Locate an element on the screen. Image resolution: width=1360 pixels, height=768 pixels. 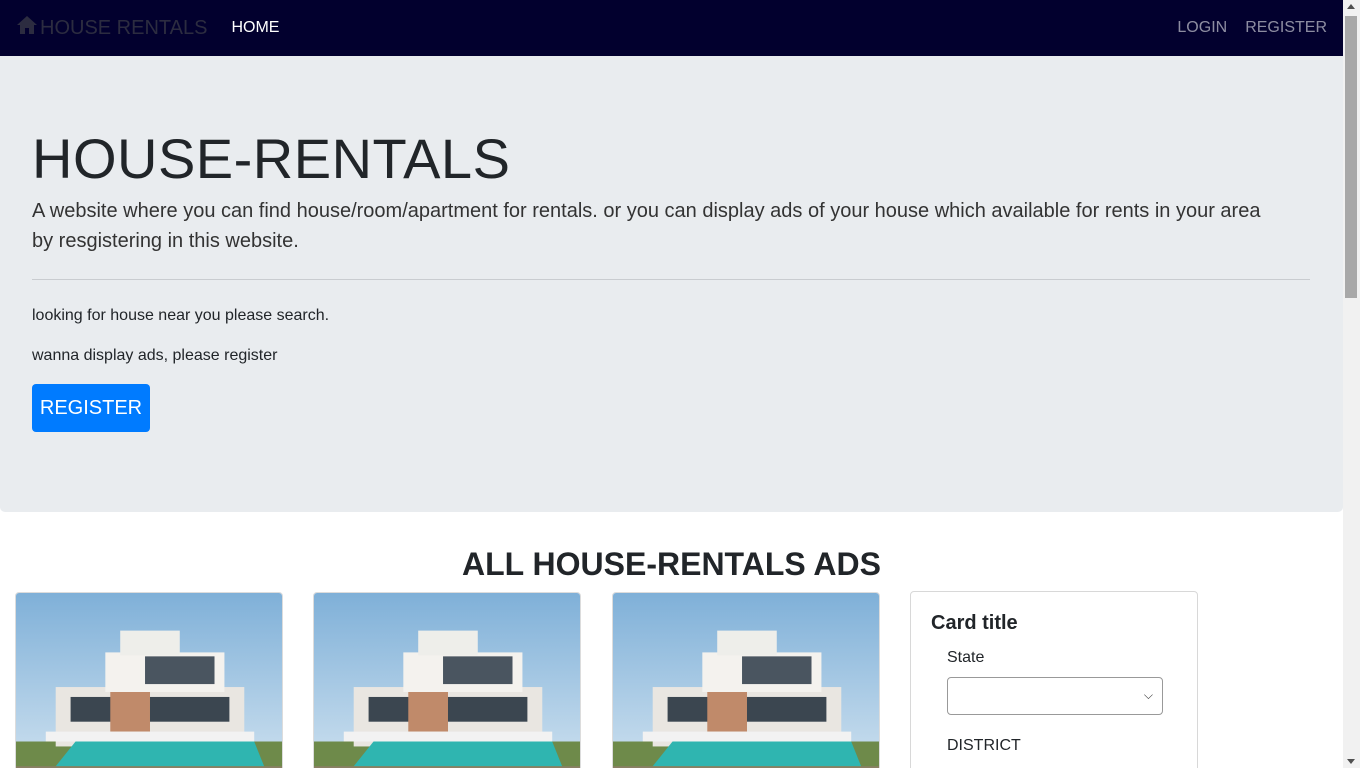
state-label: State is located at coordinates (966, 657).